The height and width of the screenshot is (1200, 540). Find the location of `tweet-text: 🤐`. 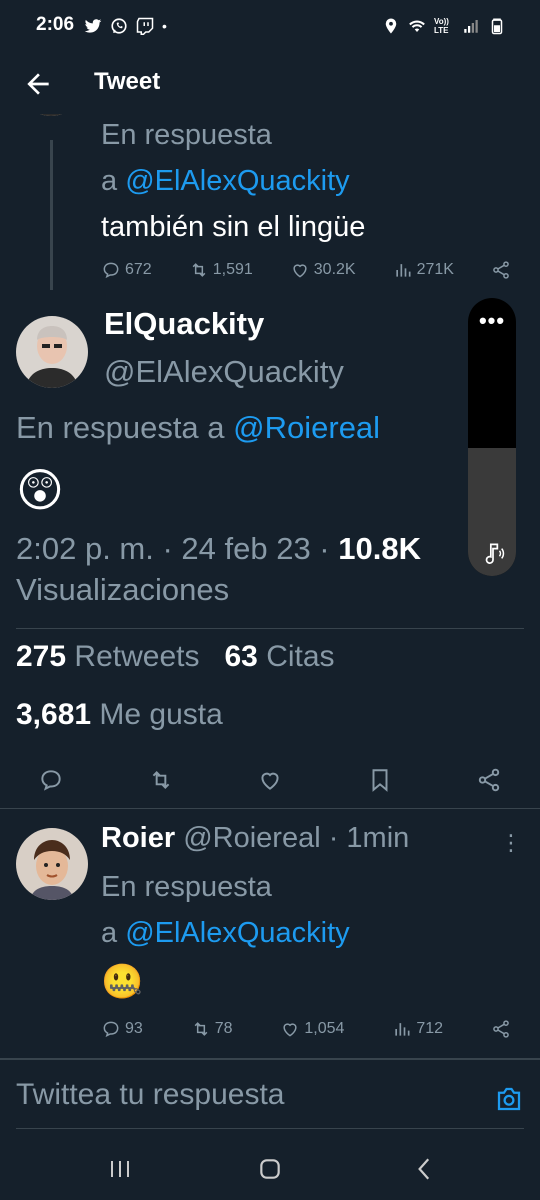

tweet-text: 🤐 is located at coordinates (122, 982).